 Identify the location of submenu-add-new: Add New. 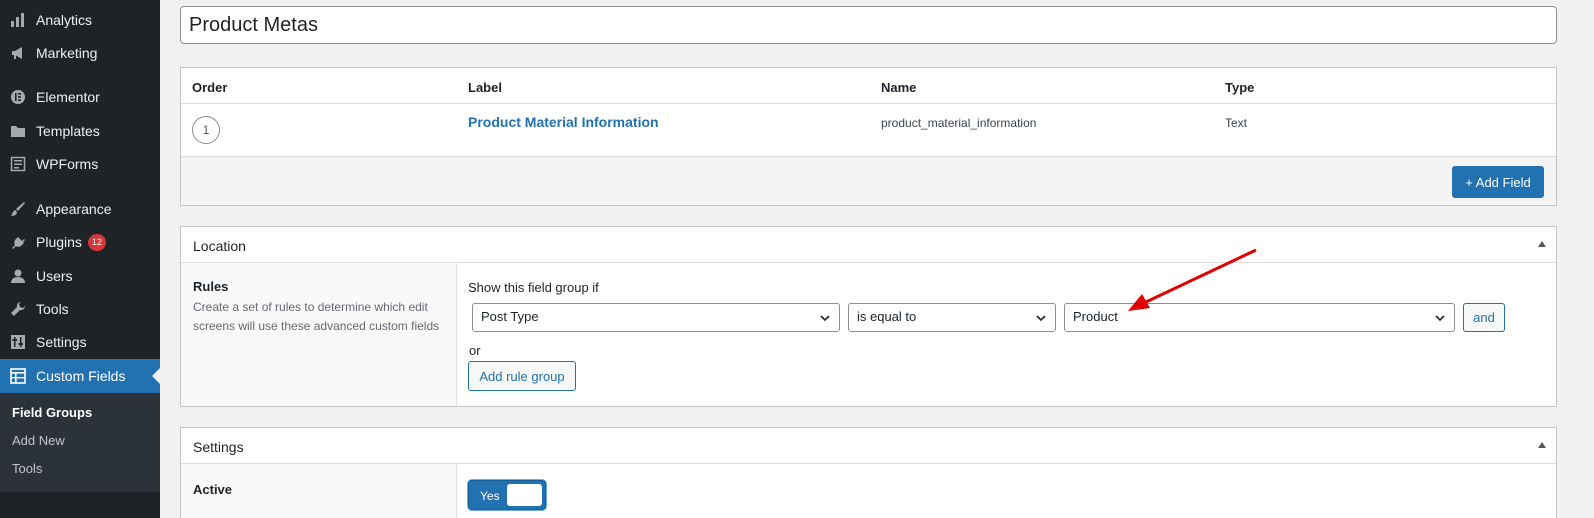
(80, 441).